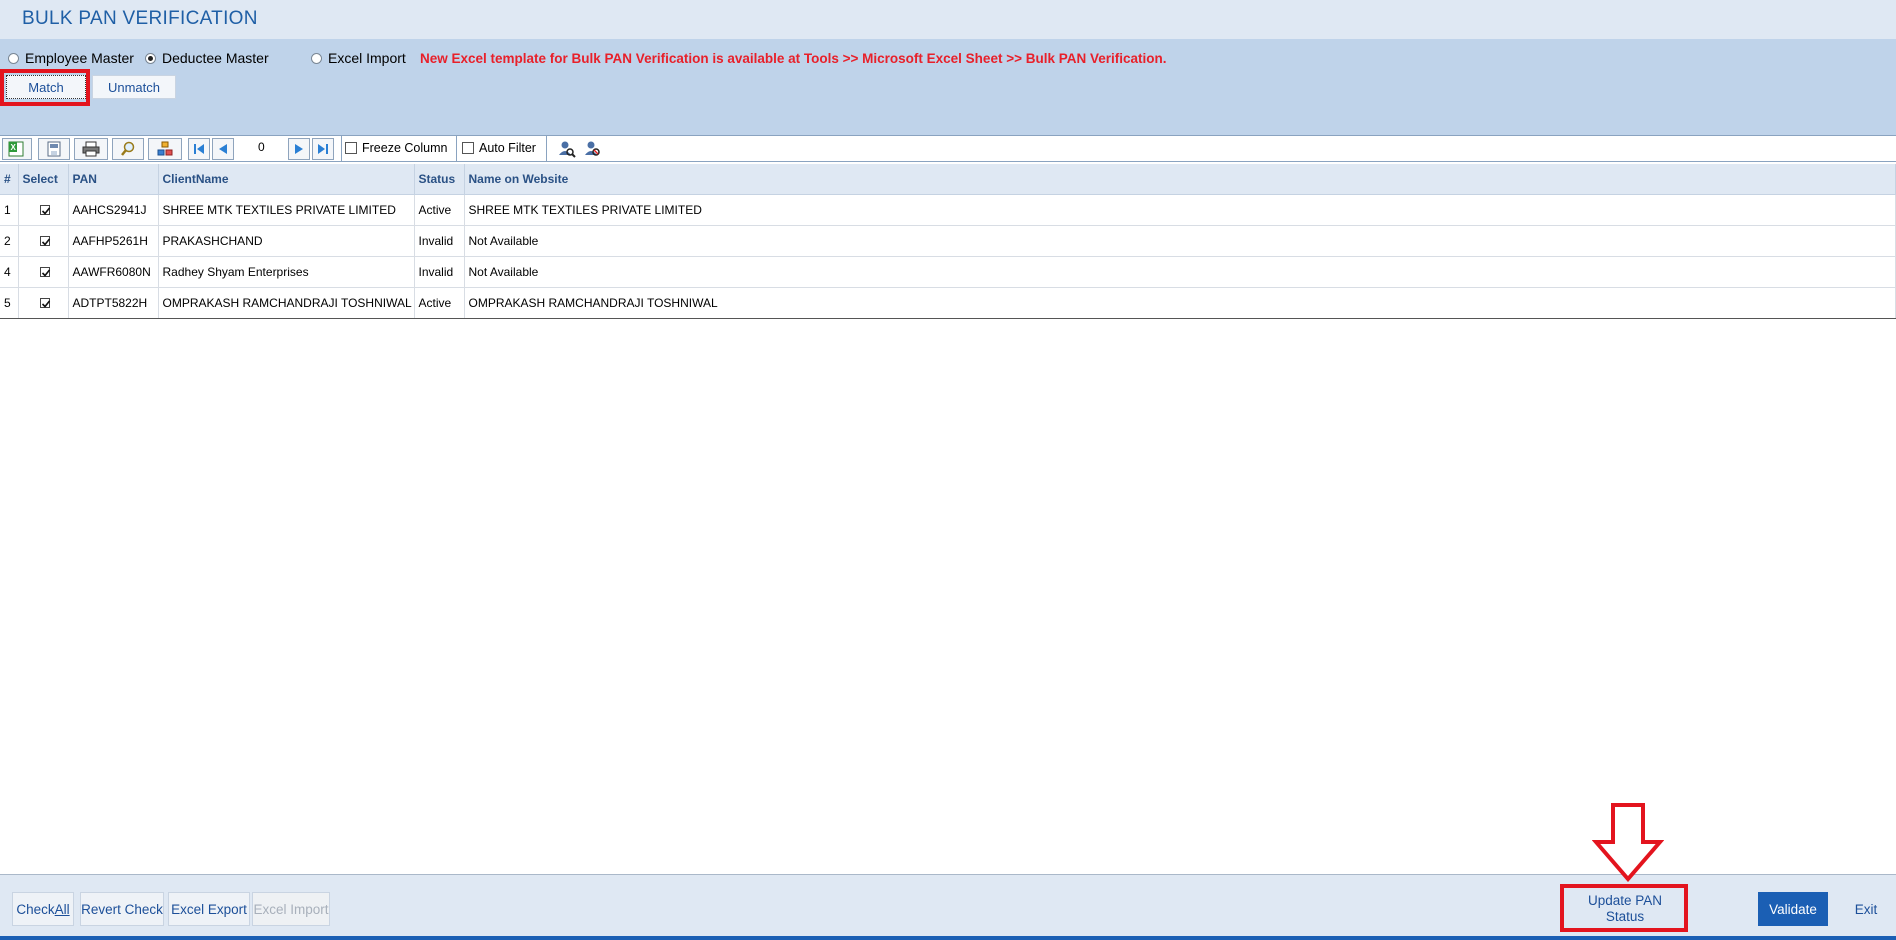  I want to click on search-user-icon, so click(567, 150).